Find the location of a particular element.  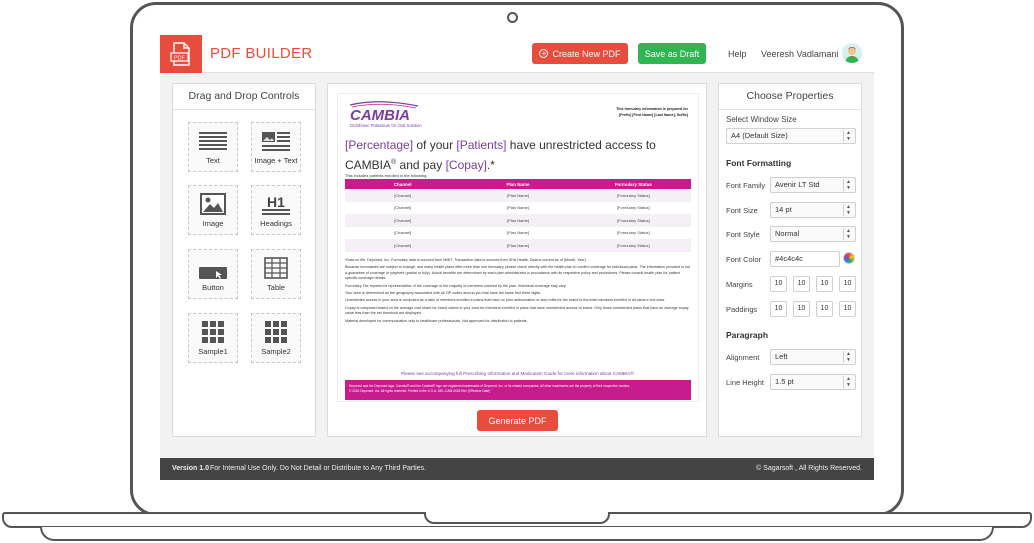

version-label: Version 1.0 is located at coordinates (190, 468).